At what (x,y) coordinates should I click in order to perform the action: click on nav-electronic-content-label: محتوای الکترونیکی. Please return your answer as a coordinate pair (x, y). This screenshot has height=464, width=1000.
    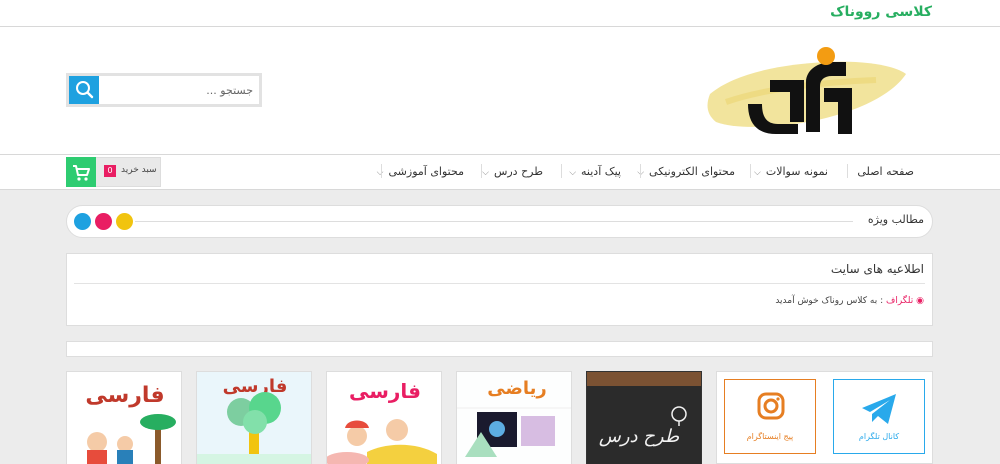
    Looking at the image, I should click on (692, 171).